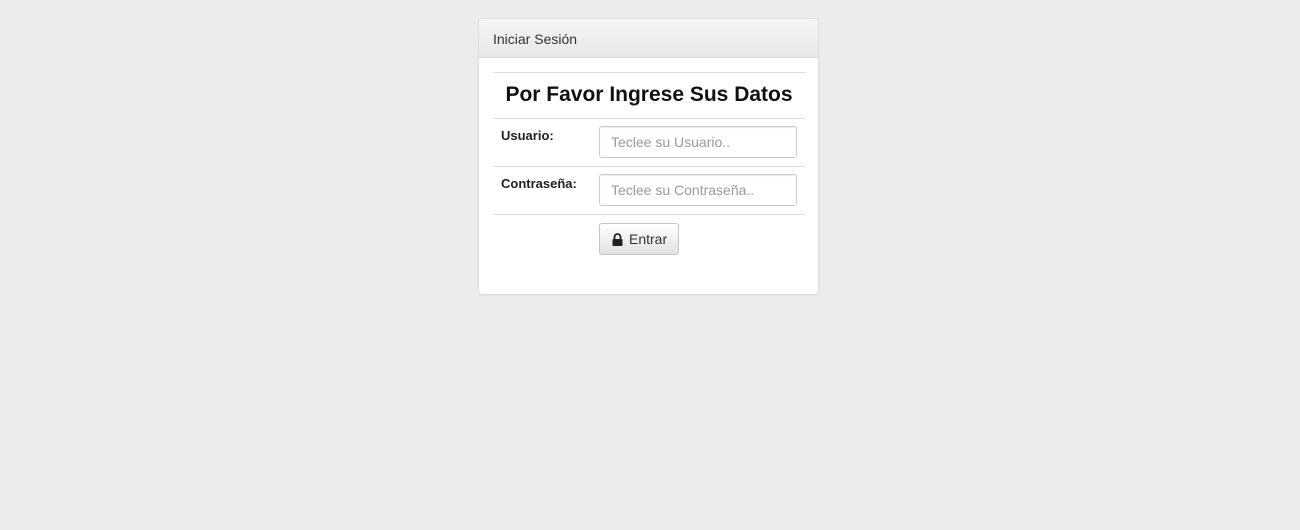  I want to click on login-button: Entrar, so click(639, 239).